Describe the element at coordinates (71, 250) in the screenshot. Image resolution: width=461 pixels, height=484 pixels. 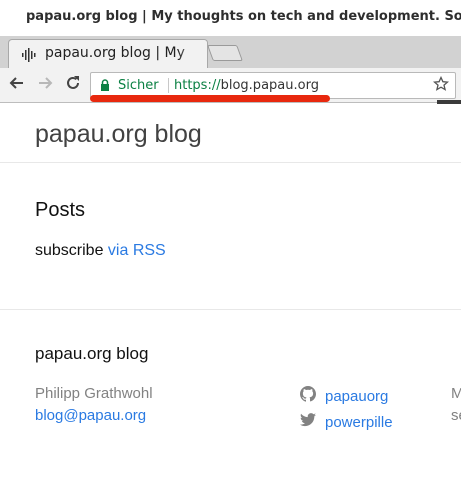
I see `subscribe-text: subscribe` at that location.